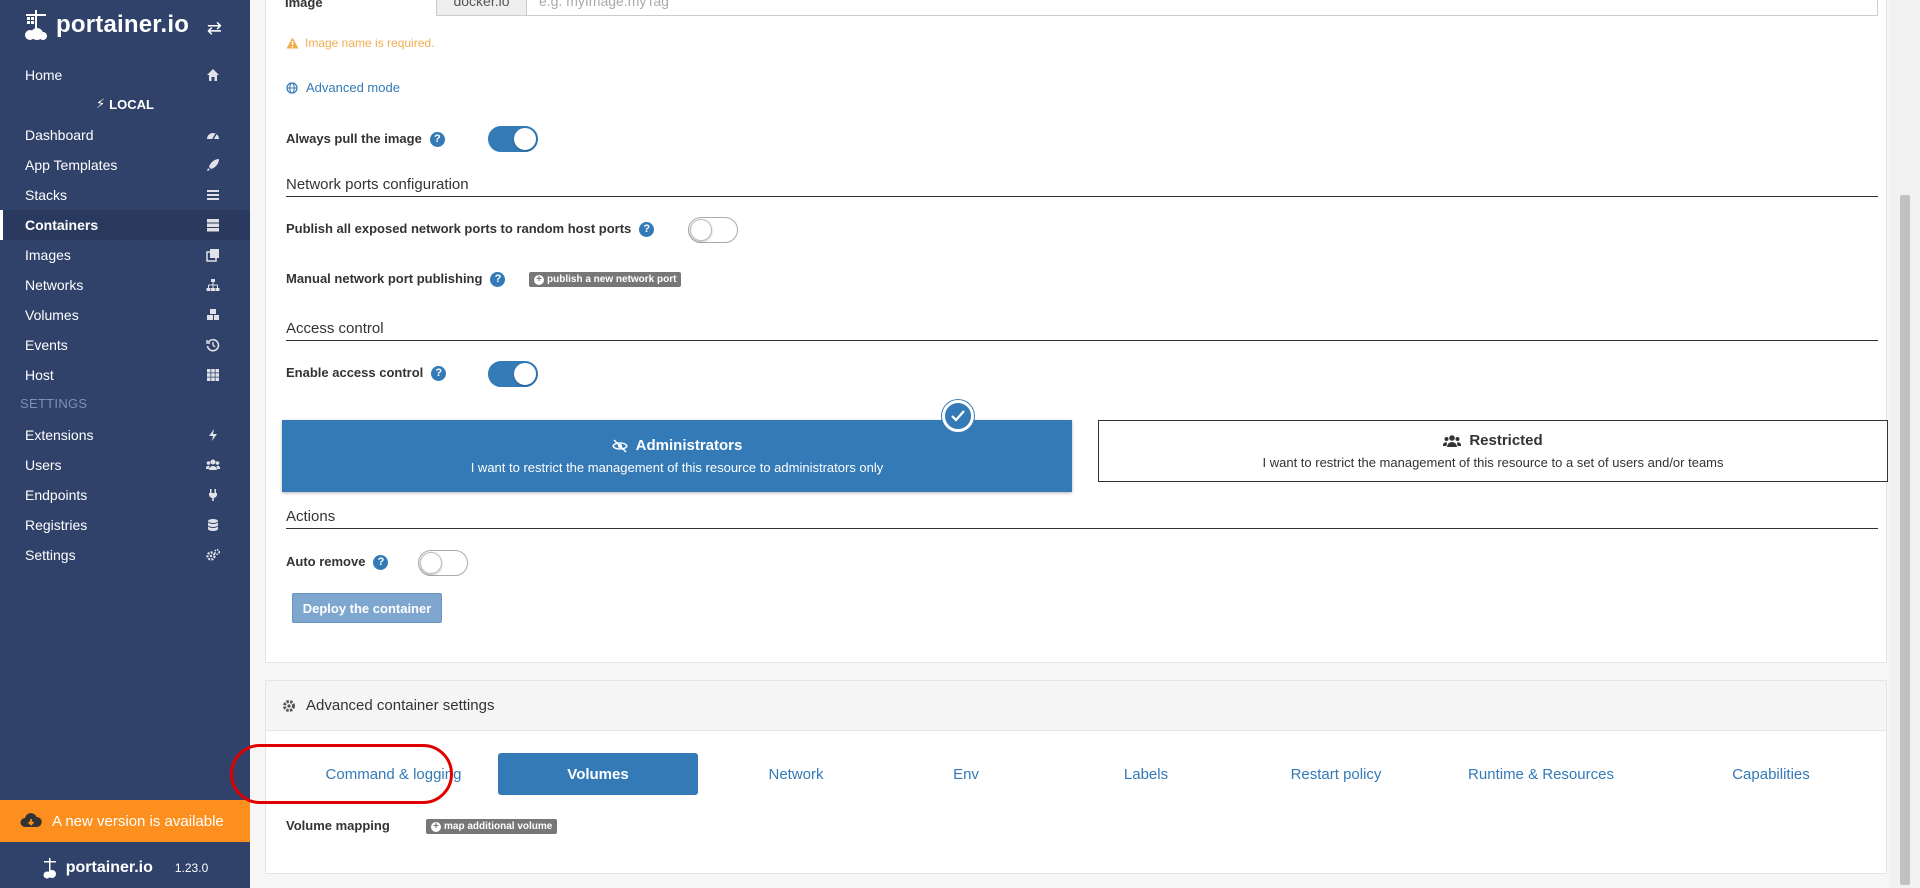 The image size is (1920, 888). I want to click on tab-network: Network, so click(796, 774).